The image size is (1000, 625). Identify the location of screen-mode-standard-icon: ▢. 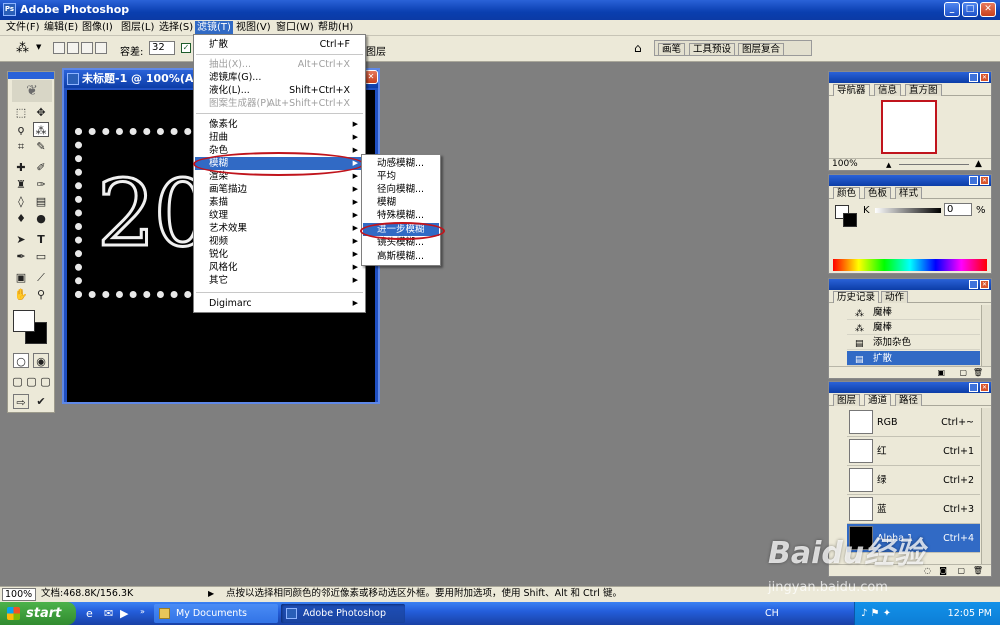
(17, 381).